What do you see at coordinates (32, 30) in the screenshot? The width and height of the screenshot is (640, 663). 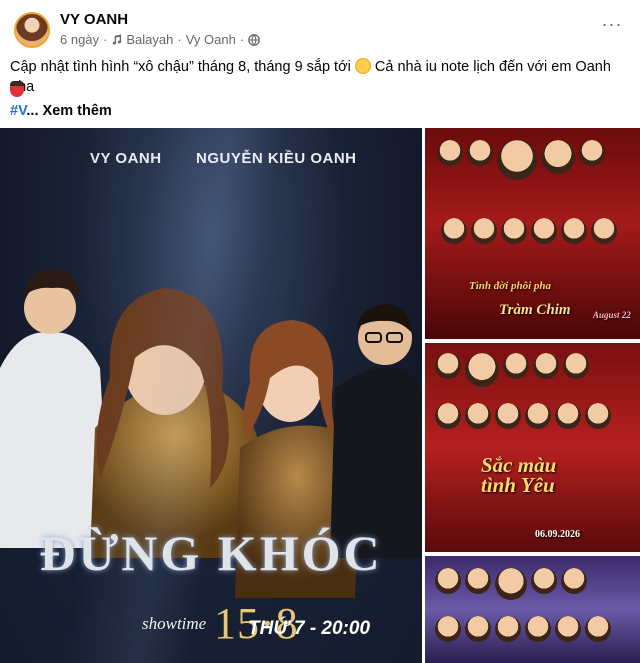 I see `avatar` at bounding box center [32, 30].